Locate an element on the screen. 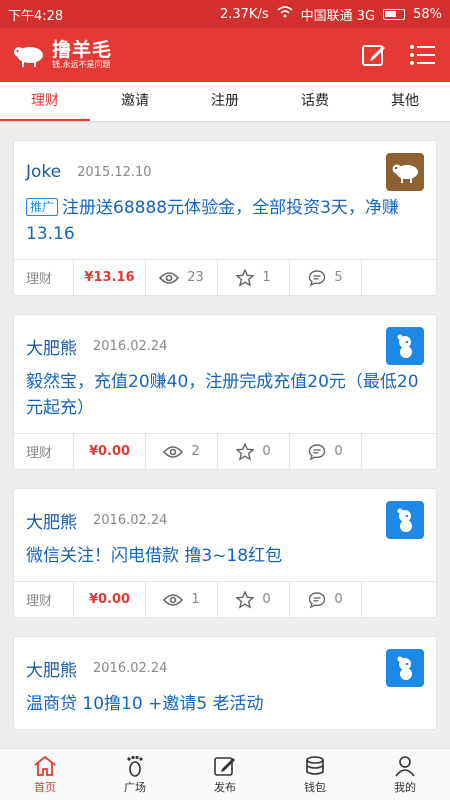 This screenshot has width=450, height=800. views-stat: 23 is located at coordinates (182, 277).